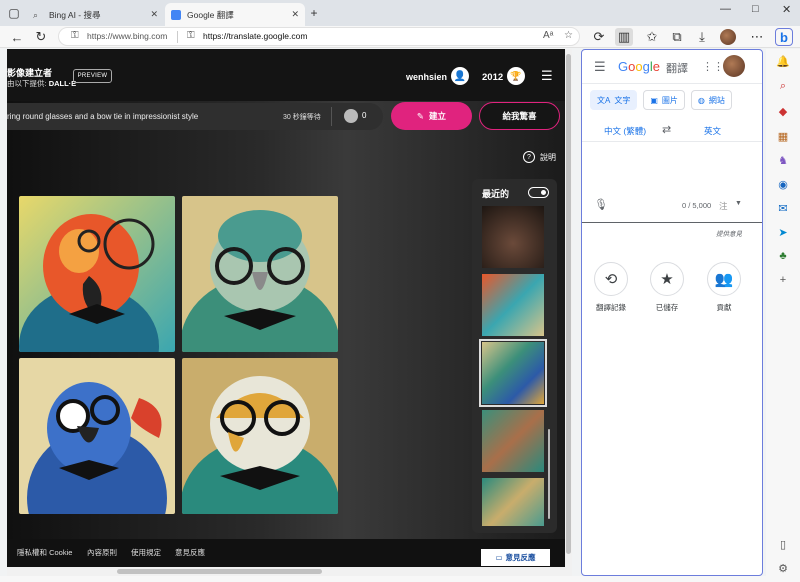 This screenshot has width=800, height=582. Describe the element at coordinates (614, 100) in the screenshot. I see `mode-text: 文A 文字` at that location.